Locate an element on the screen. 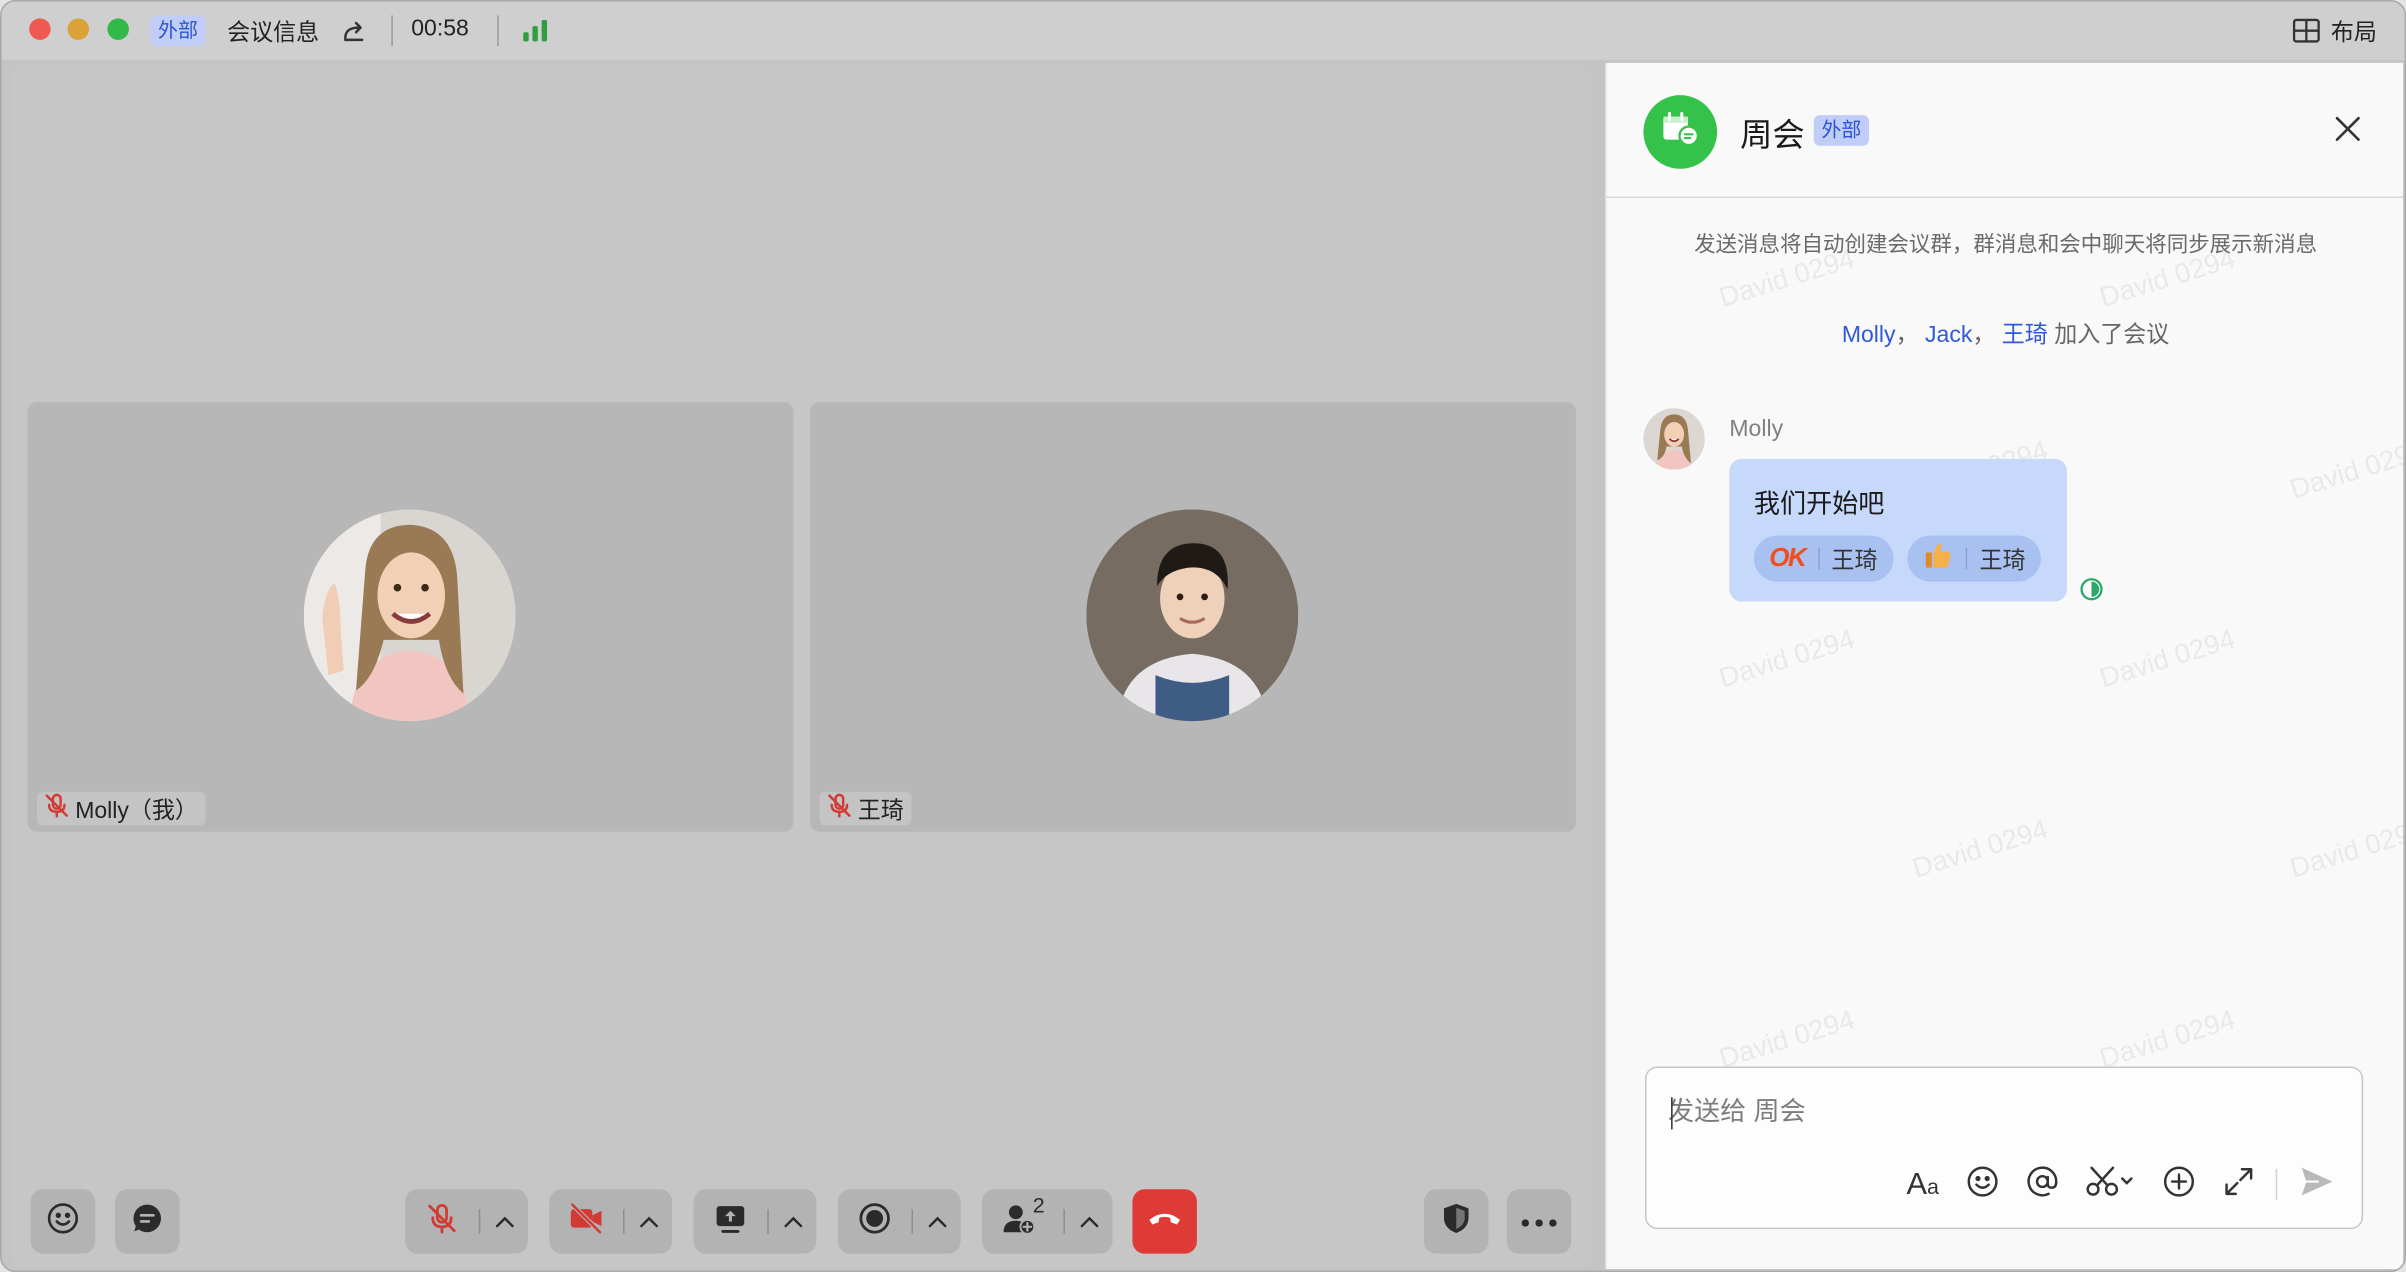 Image resolution: width=2406 pixels, height=1272 pixels. plus-circle-icon is located at coordinates (2179, 1184).